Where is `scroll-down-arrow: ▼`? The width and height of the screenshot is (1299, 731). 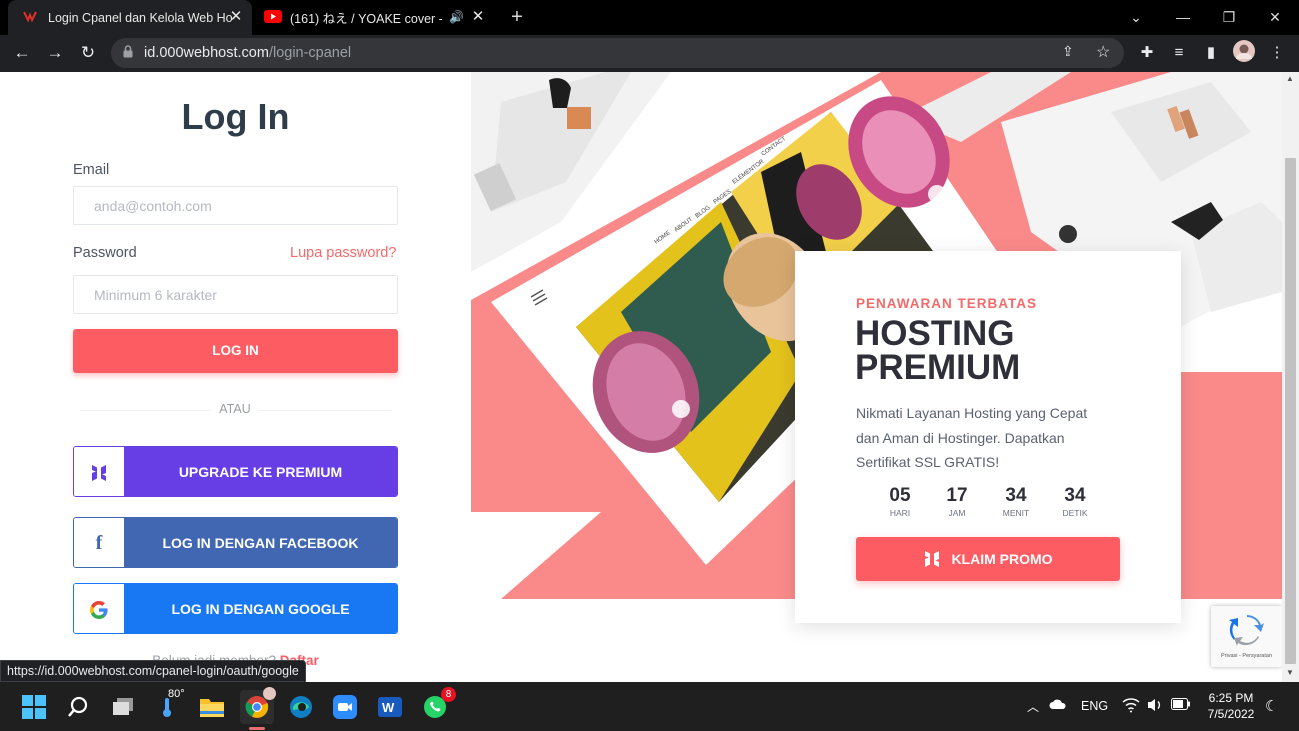 scroll-down-arrow: ▼ is located at coordinates (1290, 672).